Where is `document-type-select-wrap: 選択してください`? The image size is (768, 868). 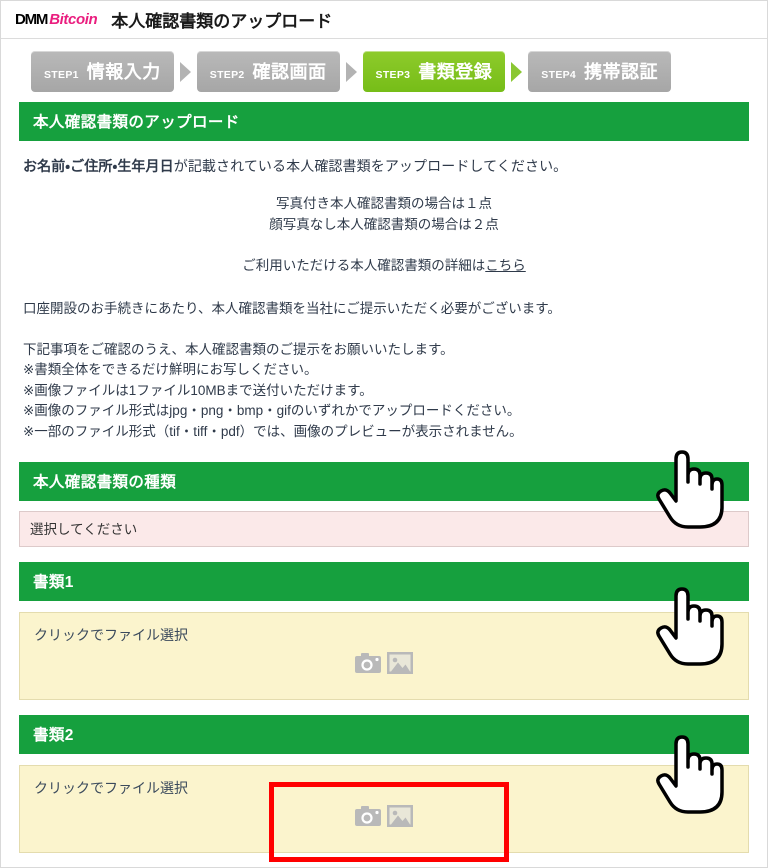
document-type-select-wrap: 選択してください is located at coordinates (384, 529).